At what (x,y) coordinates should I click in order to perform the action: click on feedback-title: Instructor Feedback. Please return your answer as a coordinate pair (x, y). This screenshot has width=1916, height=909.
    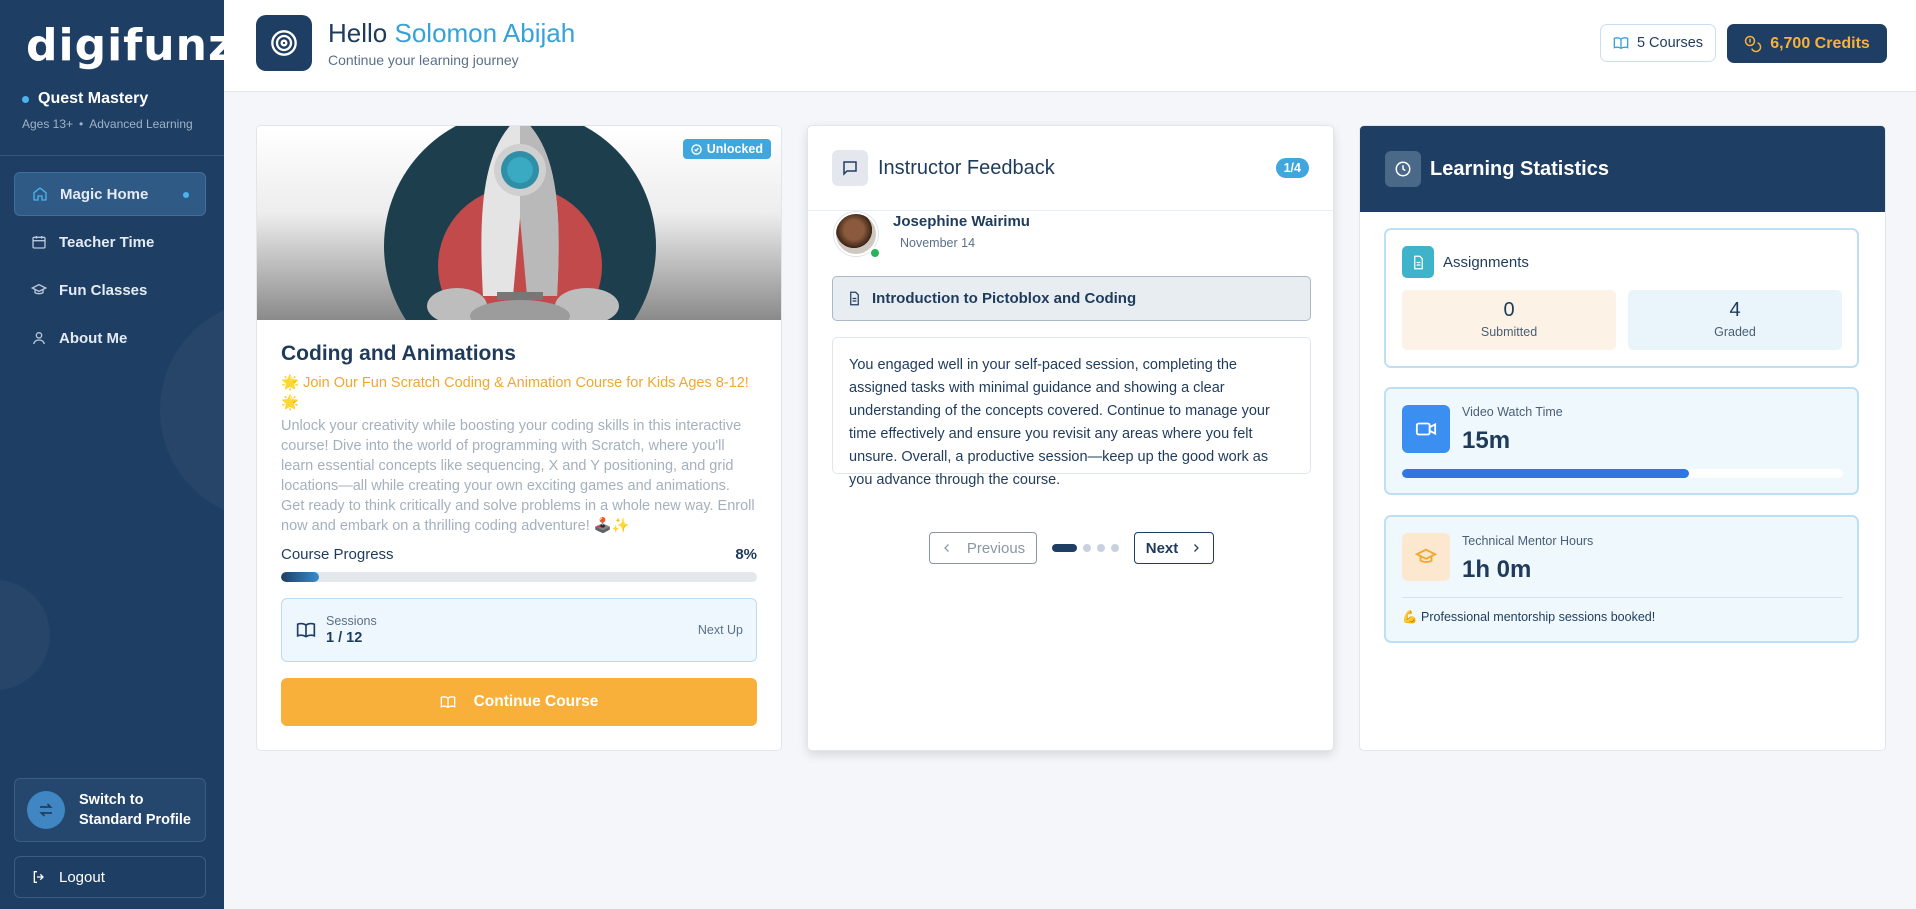
    Looking at the image, I should click on (966, 167).